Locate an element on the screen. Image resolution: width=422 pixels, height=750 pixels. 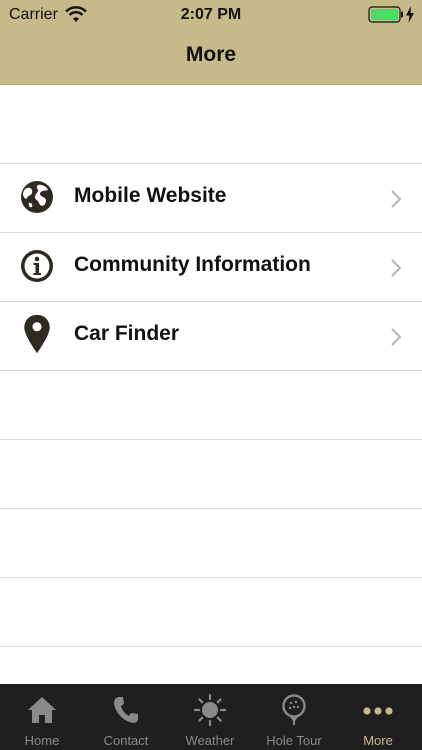
more-dots-icon is located at coordinates (378, 711).